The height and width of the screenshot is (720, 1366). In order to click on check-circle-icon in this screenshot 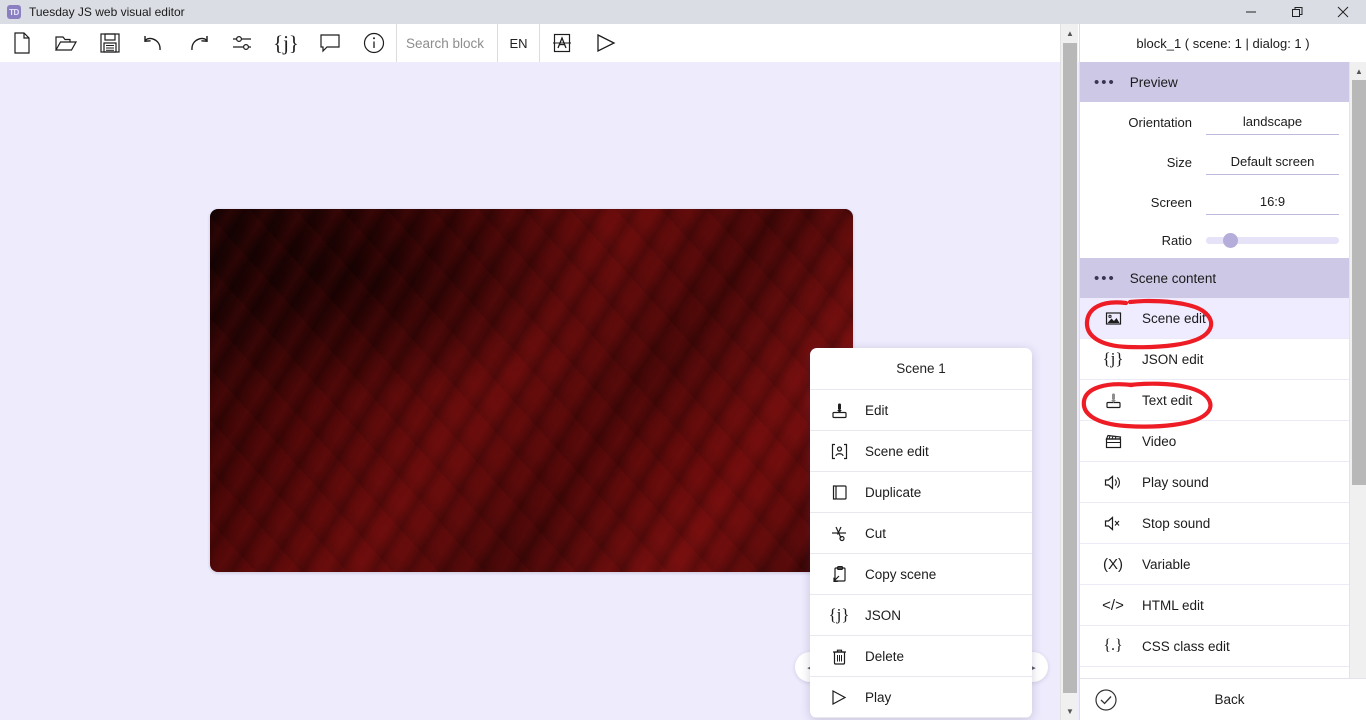, I will do `click(1106, 700)`.